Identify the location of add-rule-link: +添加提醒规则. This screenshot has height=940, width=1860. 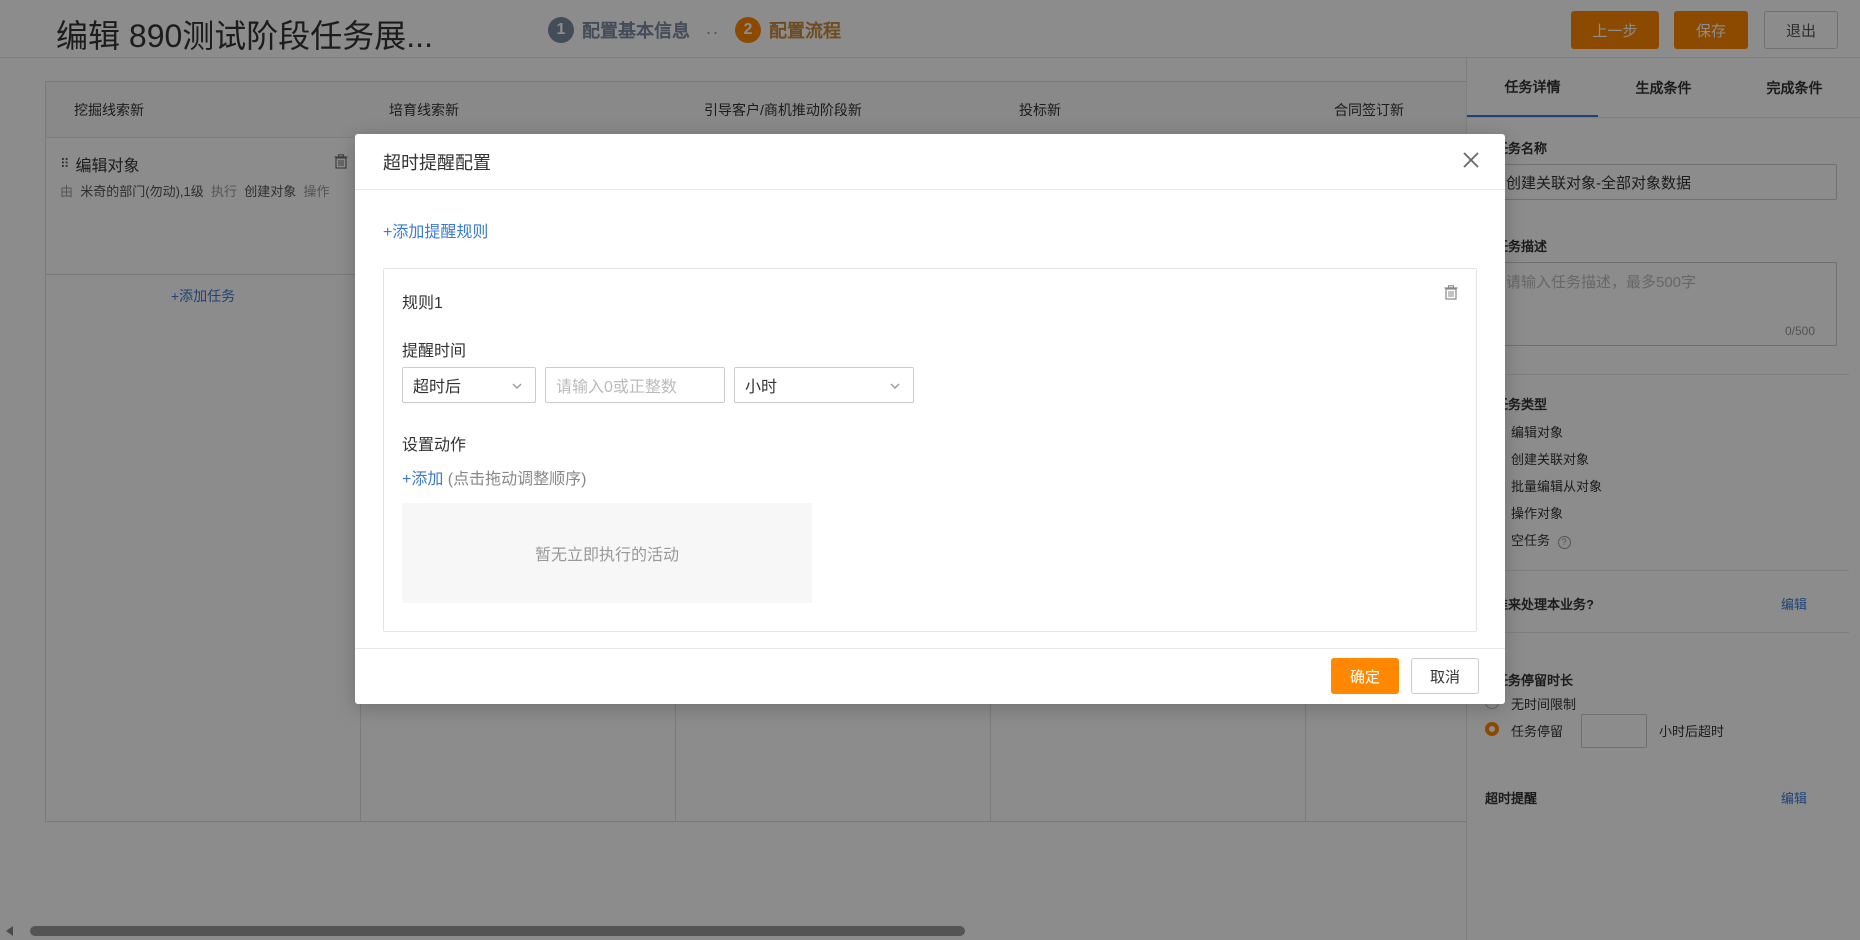
(435, 230).